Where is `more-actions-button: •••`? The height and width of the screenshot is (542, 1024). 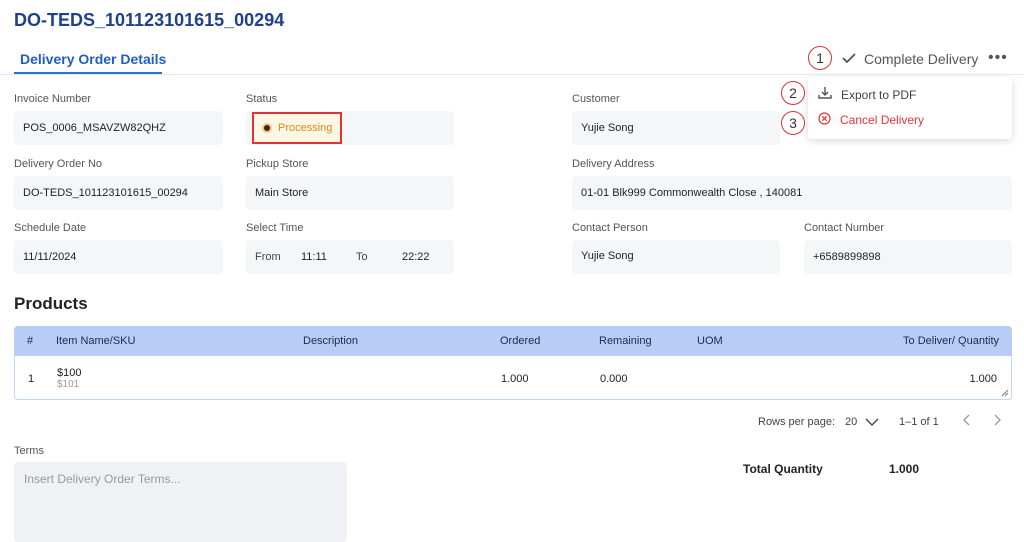
more-actions-button: ••• is located at coordinates (998, 58).